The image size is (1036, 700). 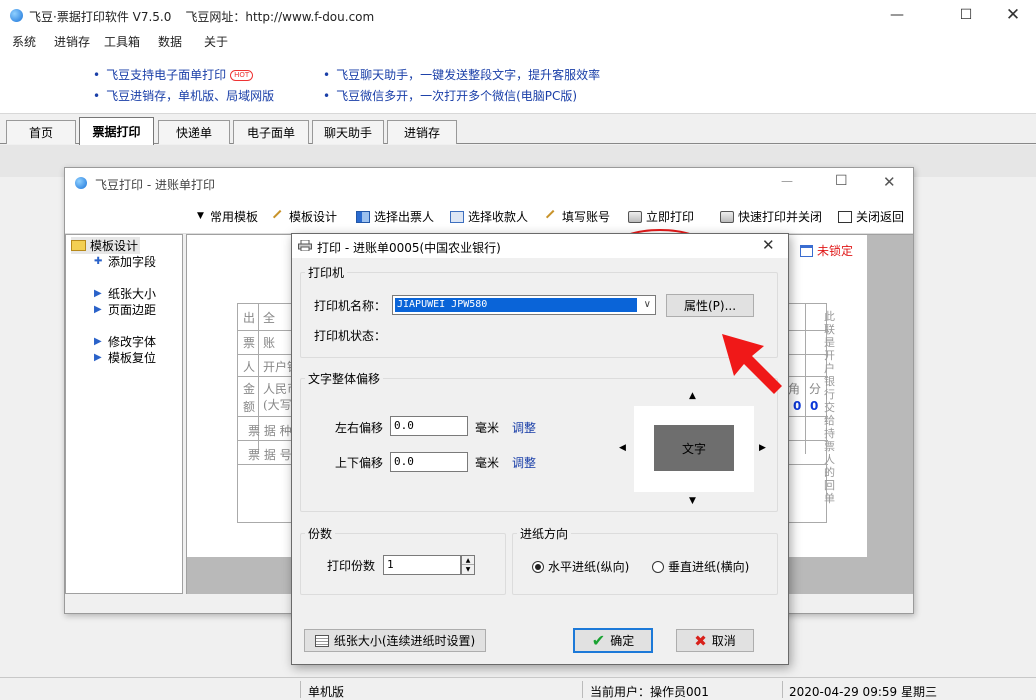 I want to click on copies-input: 1, so click(x=422, y=565).